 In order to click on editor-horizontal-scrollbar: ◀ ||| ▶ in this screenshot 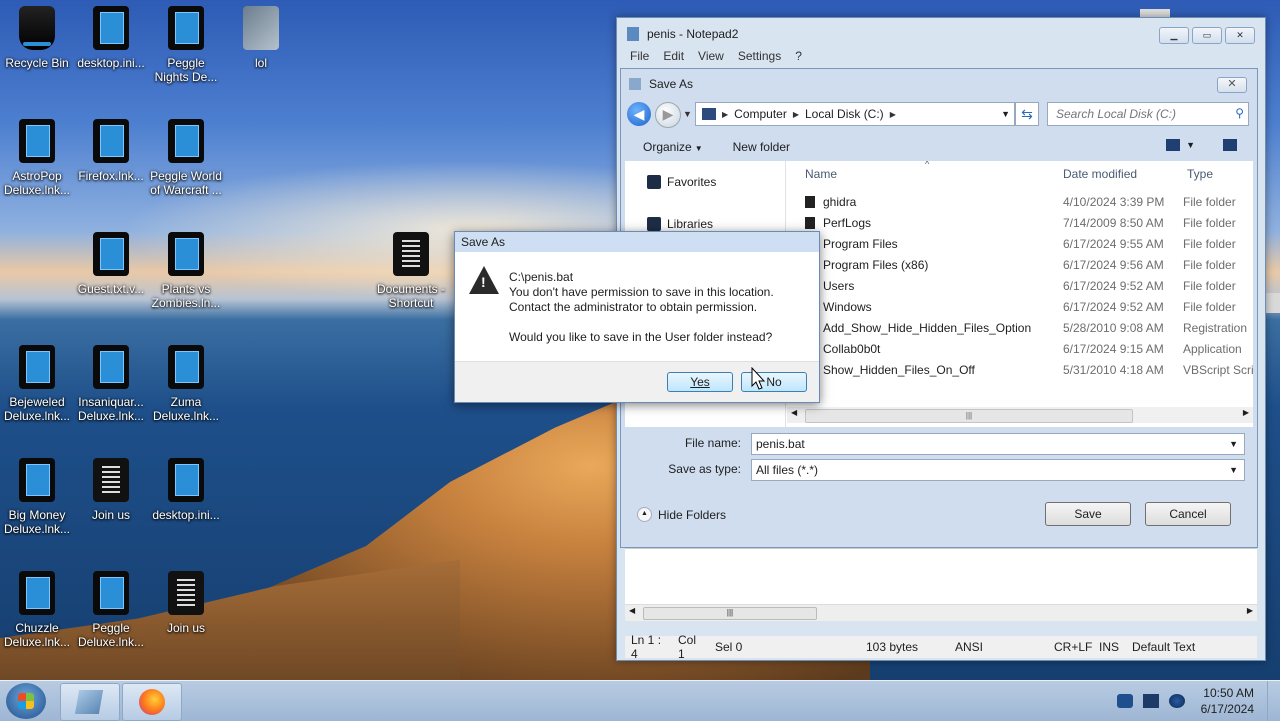, I will do `click(941, 612)`.